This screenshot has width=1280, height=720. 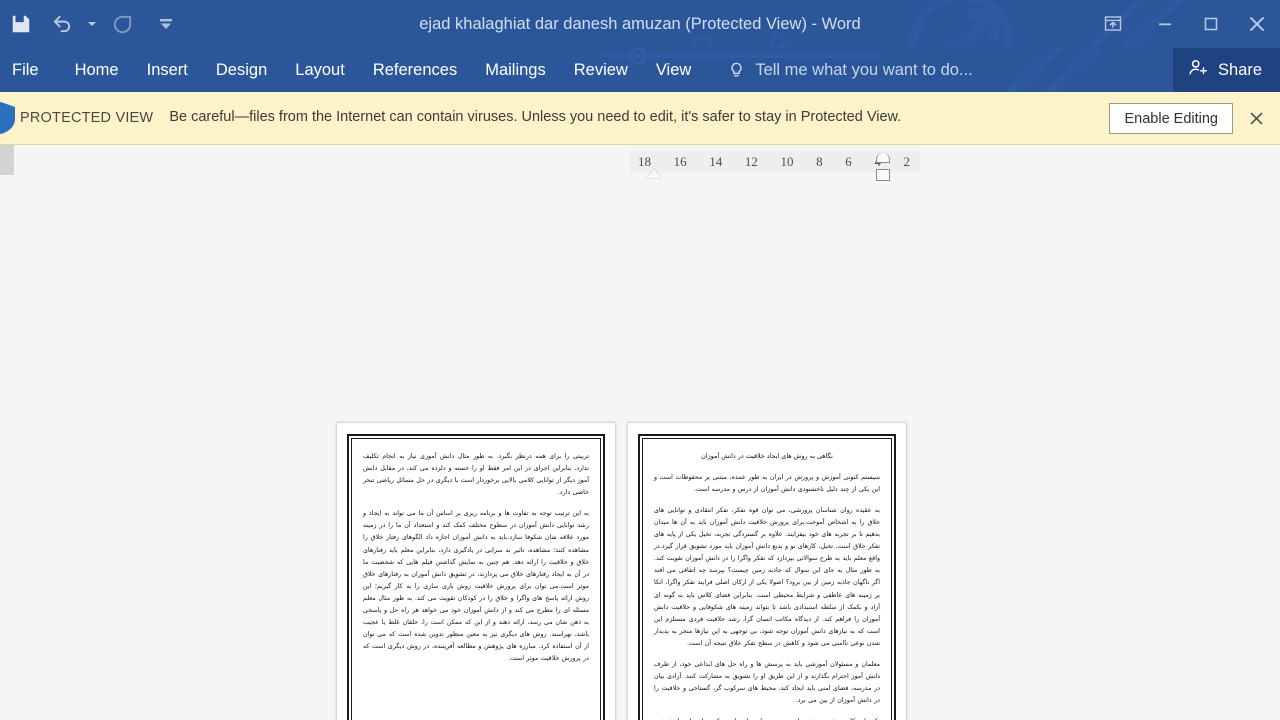 I want to click on tab-file: File, so click(x=30, y=70).